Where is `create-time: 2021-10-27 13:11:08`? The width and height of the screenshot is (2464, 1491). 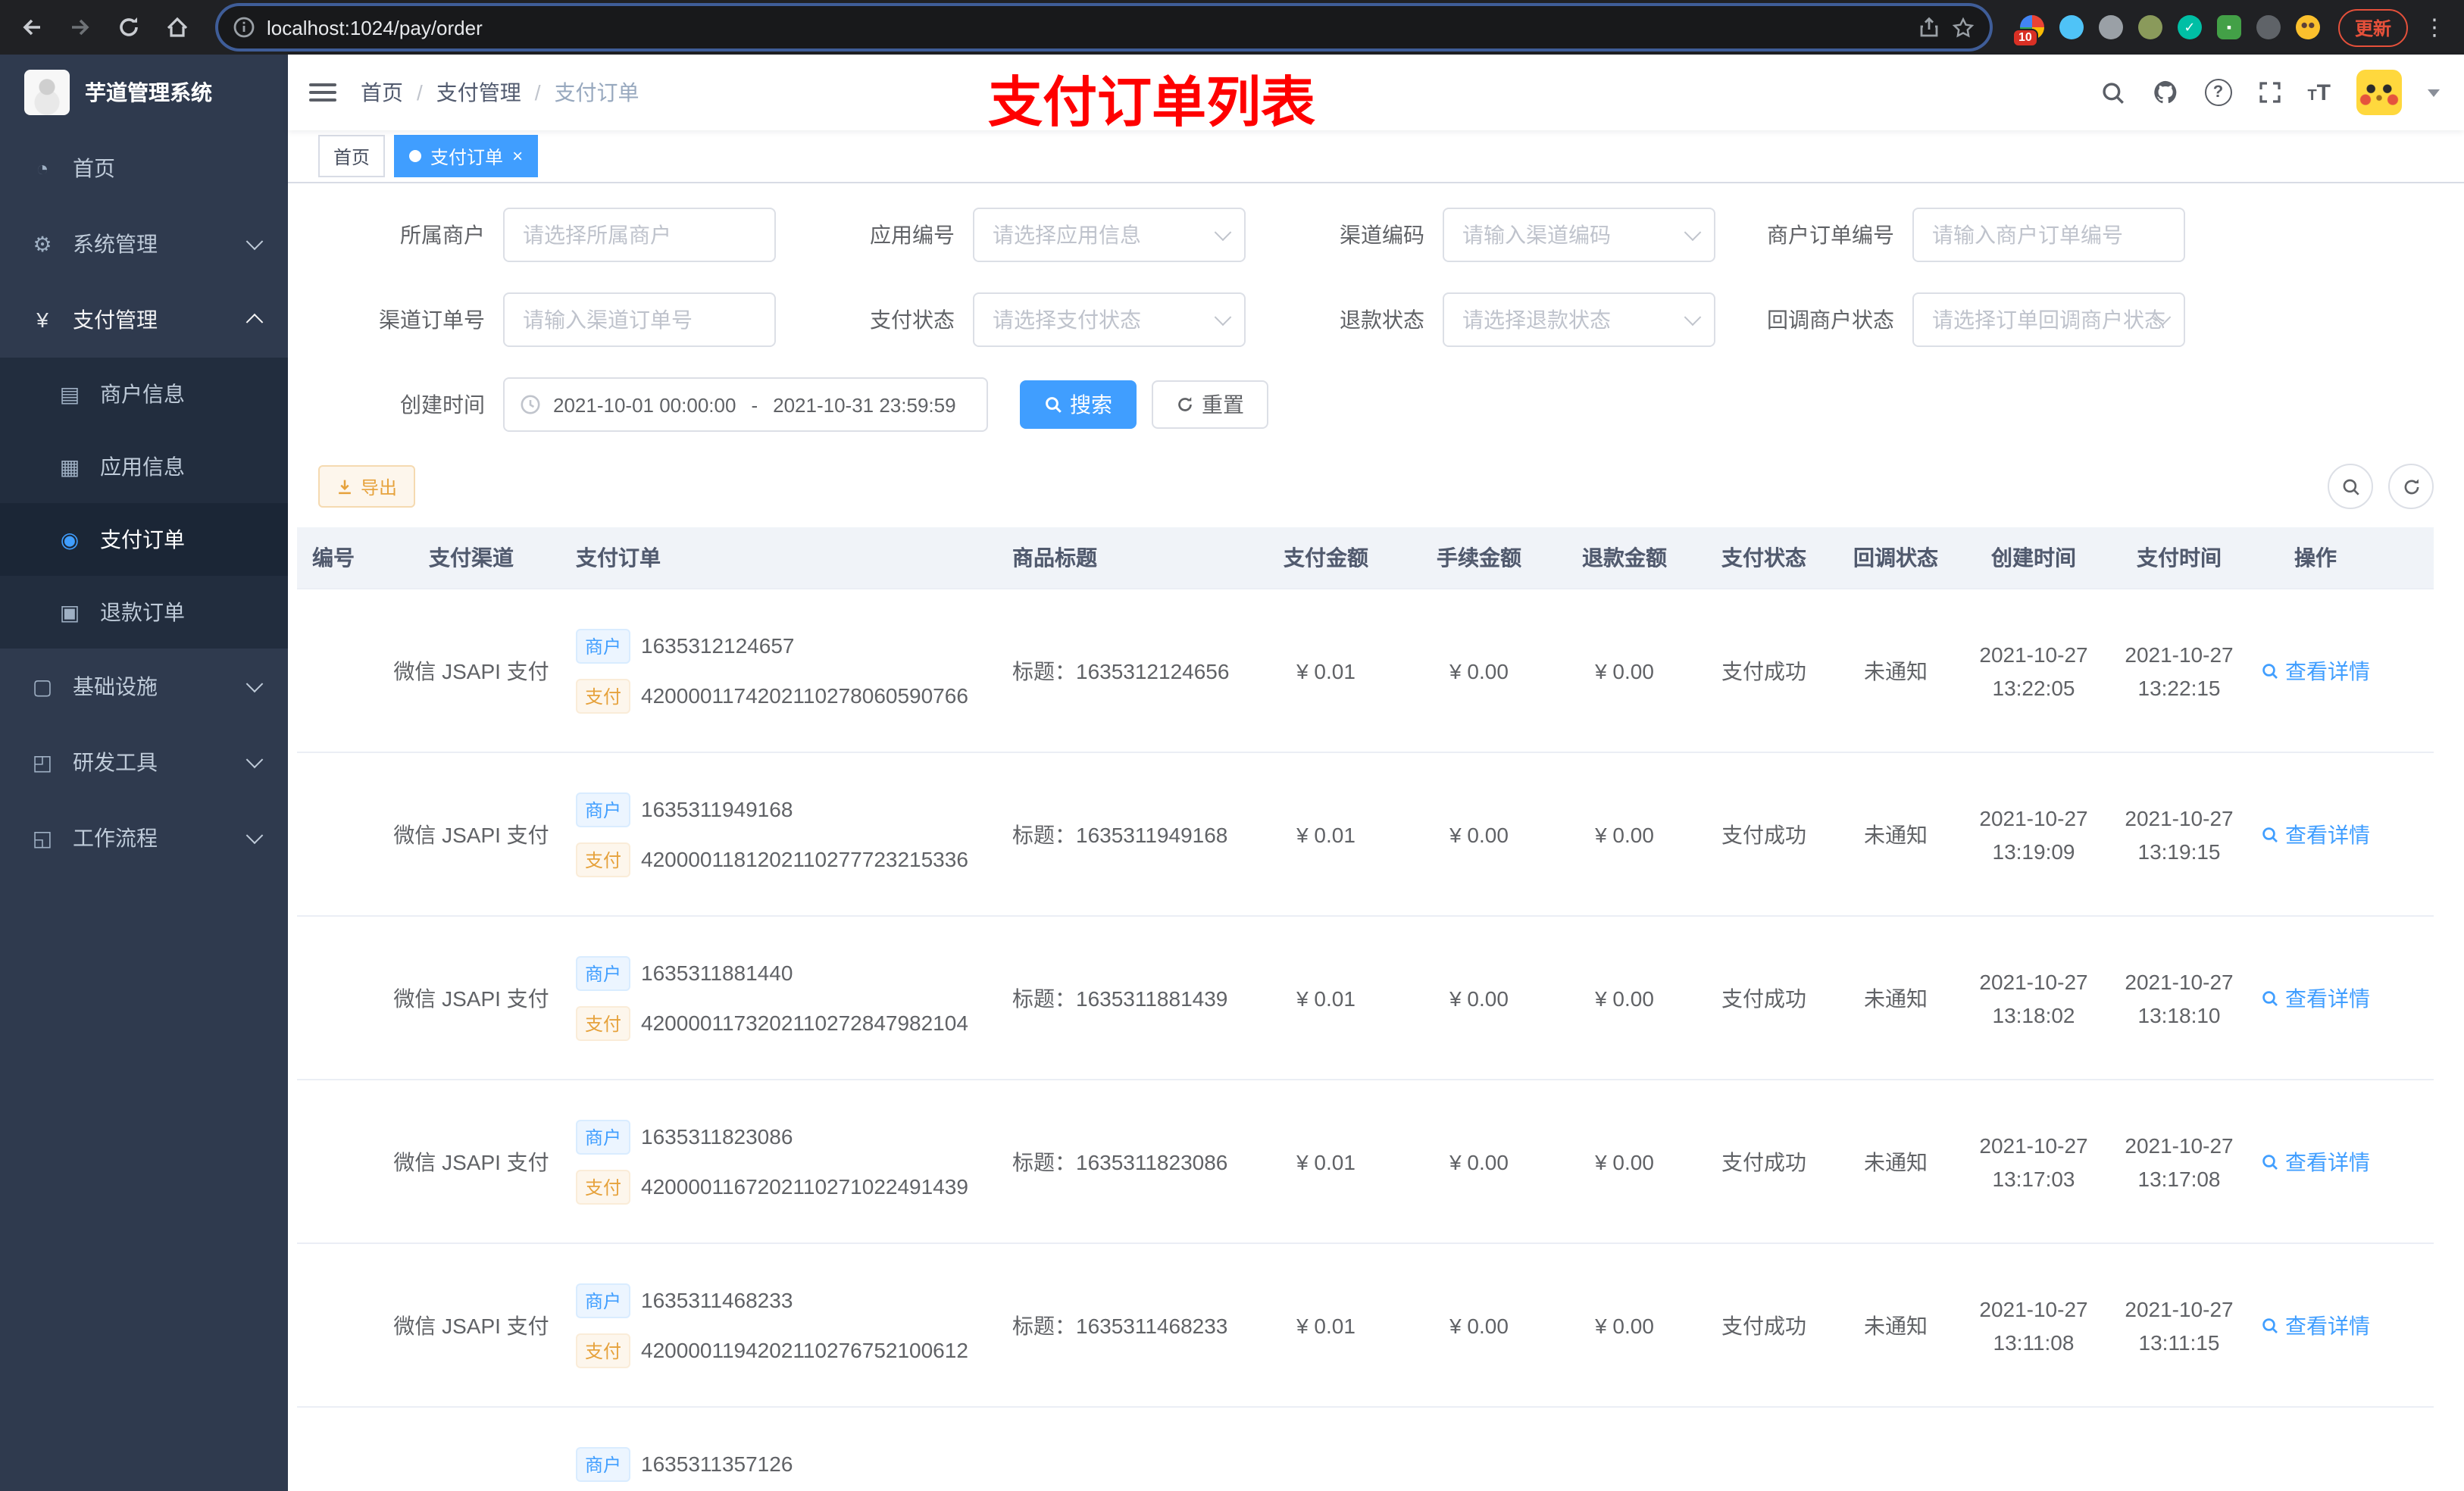 create-time: 2021-10-27 13:11:08 is located at coordinates (2033, 1325).